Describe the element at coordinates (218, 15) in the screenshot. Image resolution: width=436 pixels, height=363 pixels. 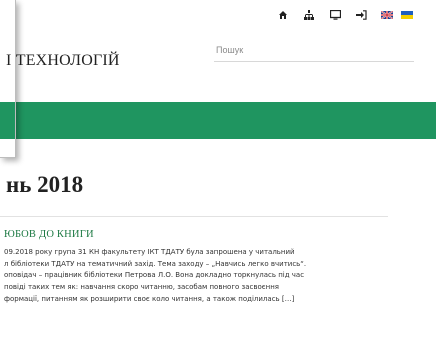
I see `top-bar` at that location.